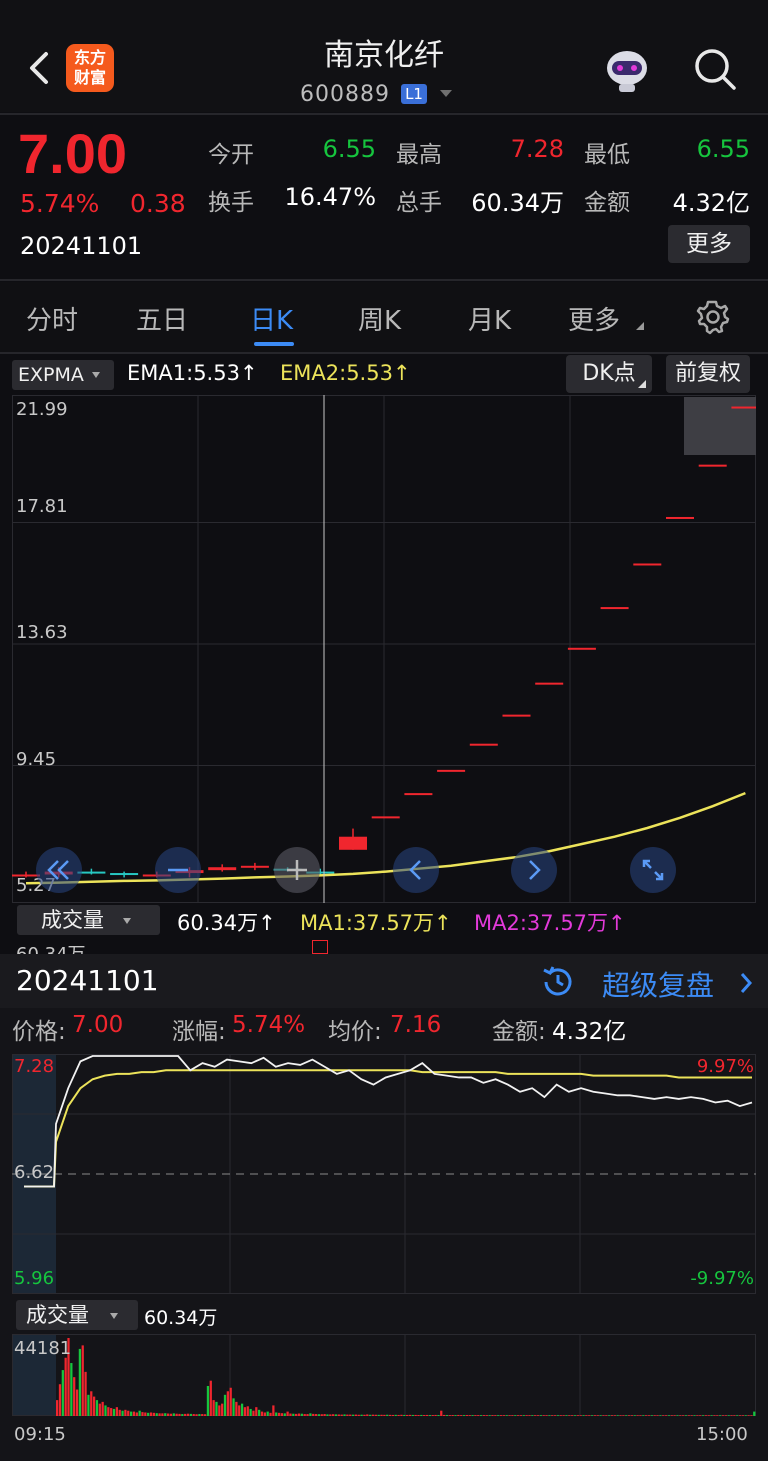 This screenshot has height=1461, width=768. Describe the element at coordinates (162, 318) in the screenshot. I see `tab-five-day: 五日` at that location.